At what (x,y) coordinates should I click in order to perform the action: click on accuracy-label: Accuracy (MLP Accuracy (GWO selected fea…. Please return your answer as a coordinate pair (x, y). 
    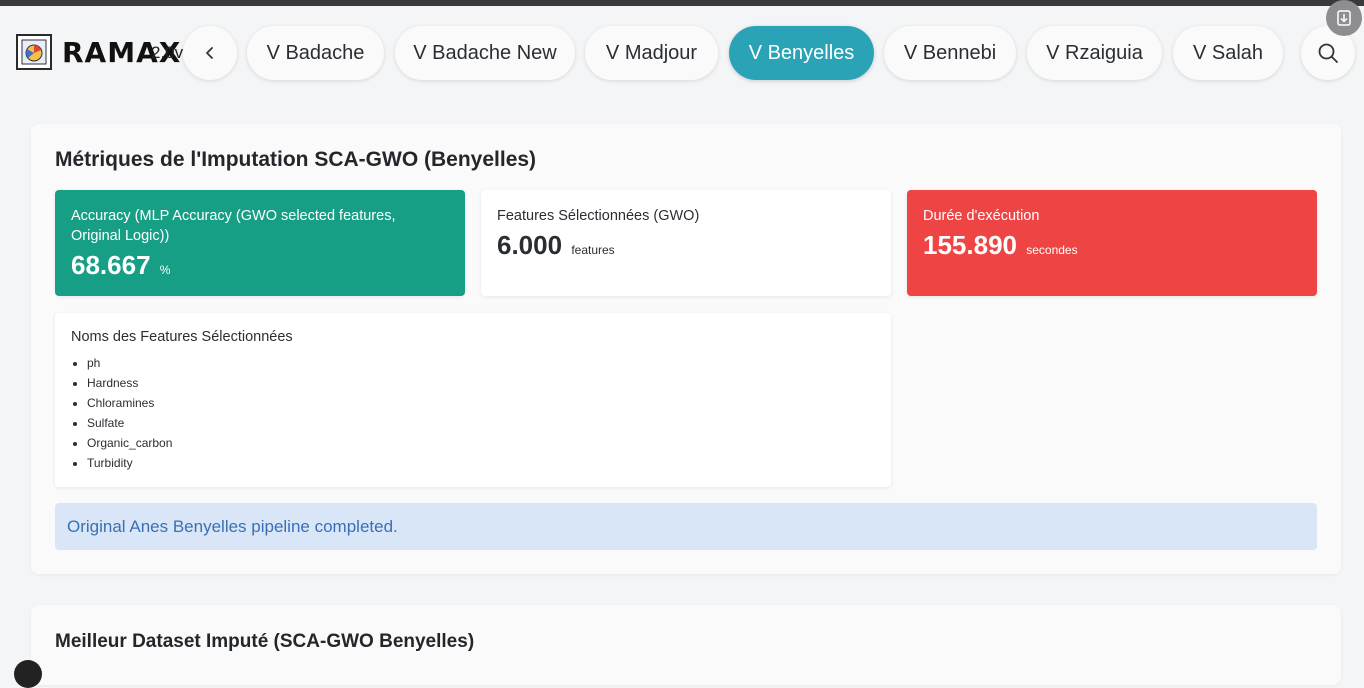
    Looking at the image, I should click on (233, 226).